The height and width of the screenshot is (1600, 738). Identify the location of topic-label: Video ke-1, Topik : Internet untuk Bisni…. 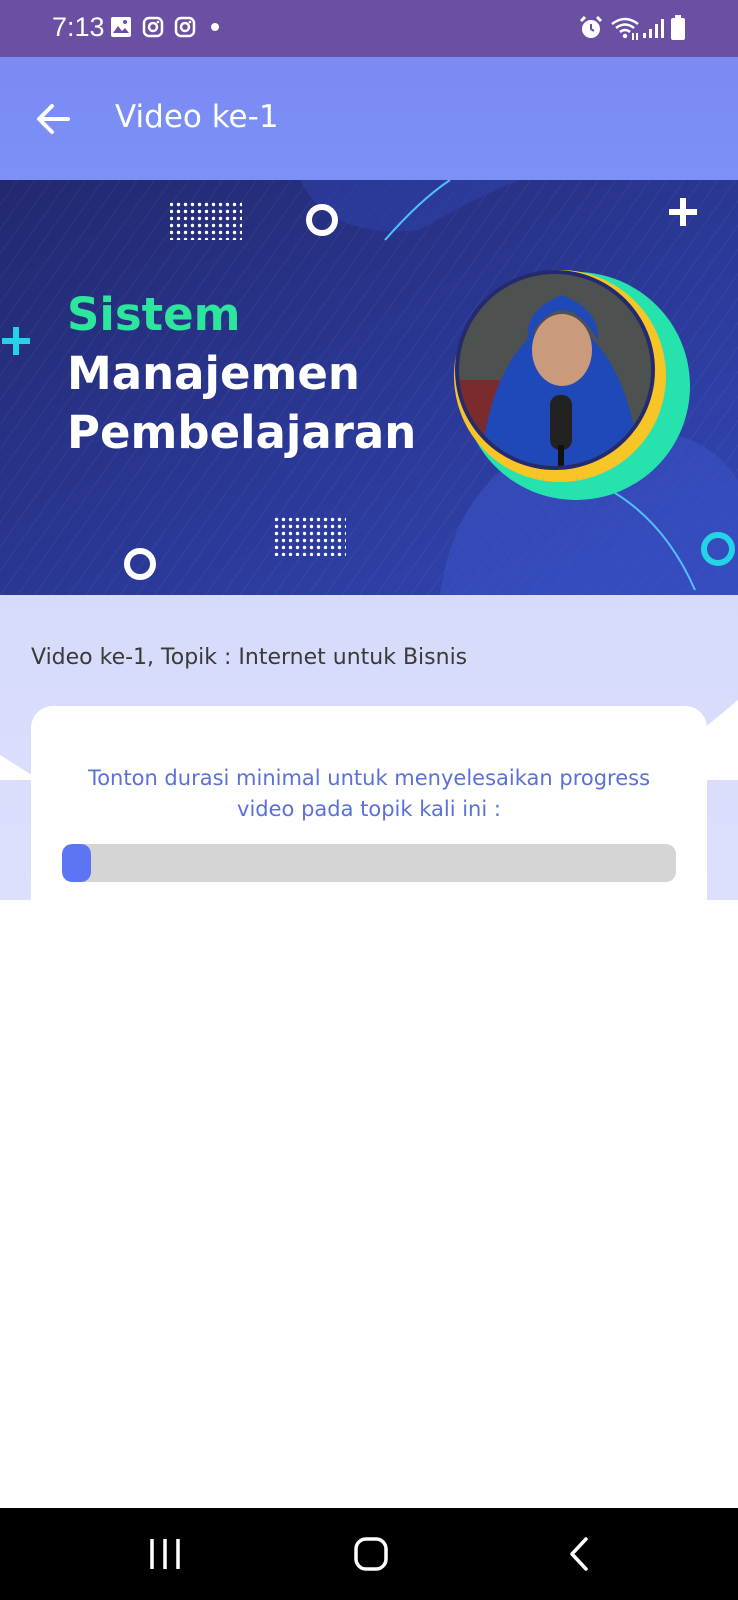
(249, 657).